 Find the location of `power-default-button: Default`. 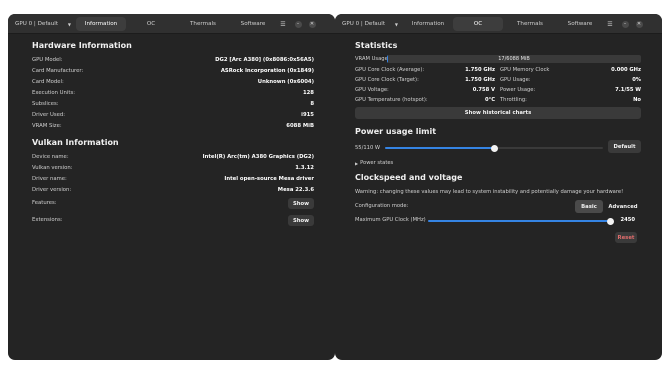

power-default-button: Default is located at coordinates (624, 146).